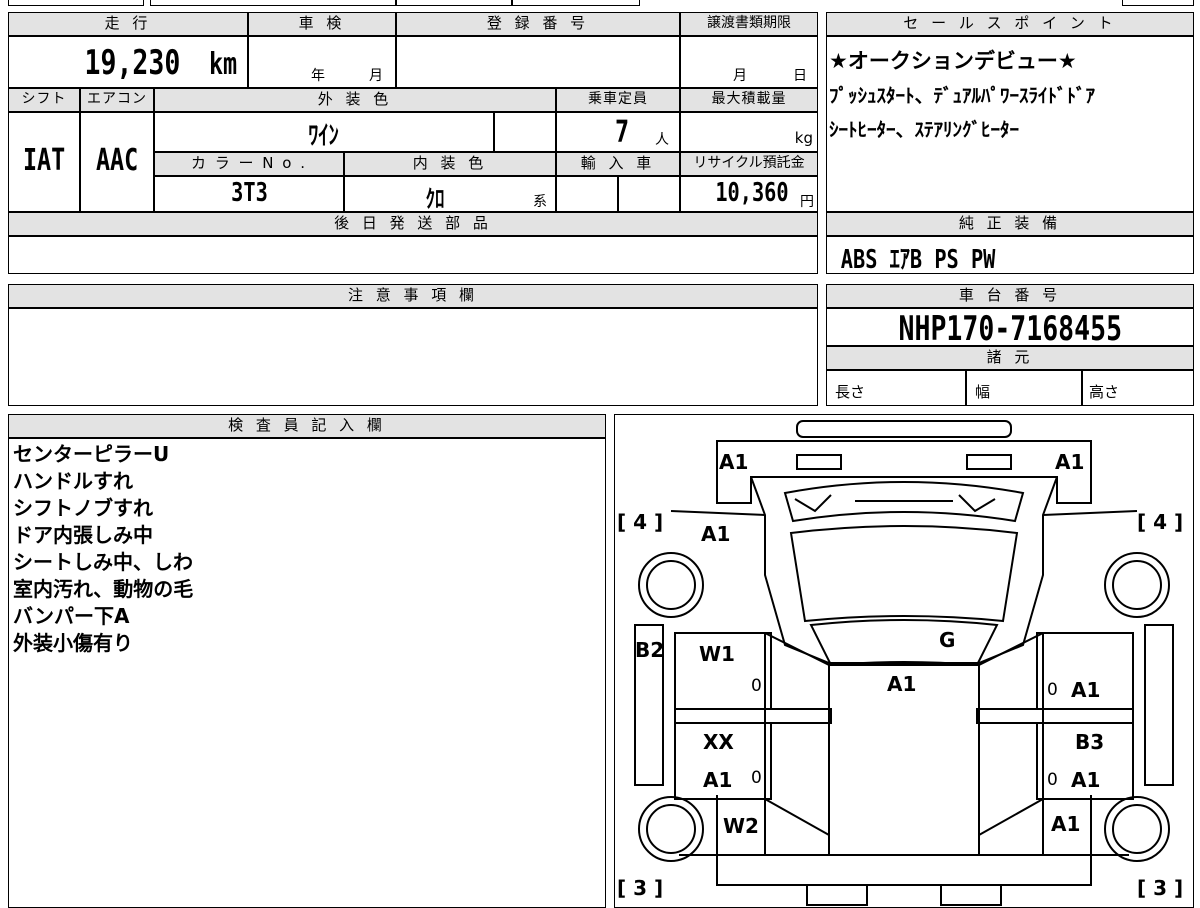 This screenshot has height=908, width=1200. What do you see at coordinates (662, 140) in the screenshot?
I see `capacity-unit: 人` at bounding box center [662, 140].